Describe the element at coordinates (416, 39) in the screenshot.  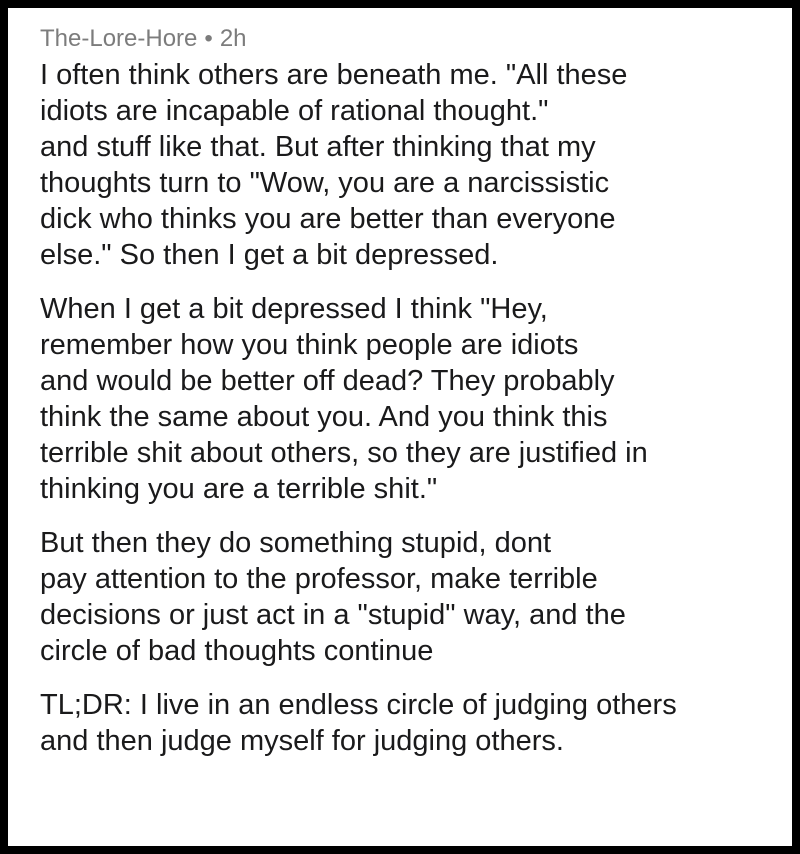
I see `comment-header: The-Lore-Hore • 2h` at that location.